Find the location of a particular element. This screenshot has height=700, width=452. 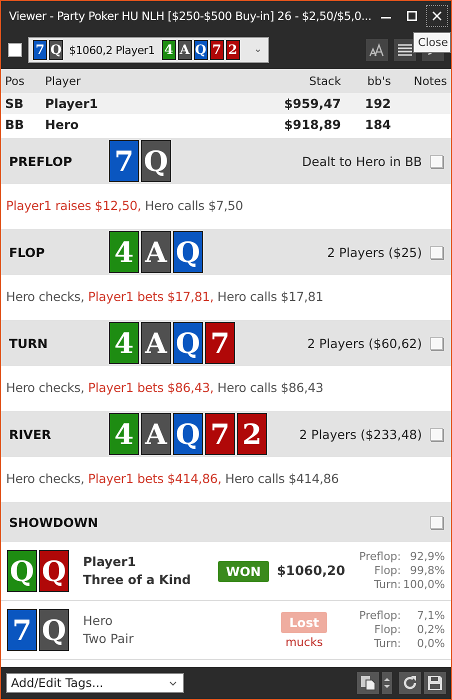

street-name: RIVER is located at coordinates (30, 434).